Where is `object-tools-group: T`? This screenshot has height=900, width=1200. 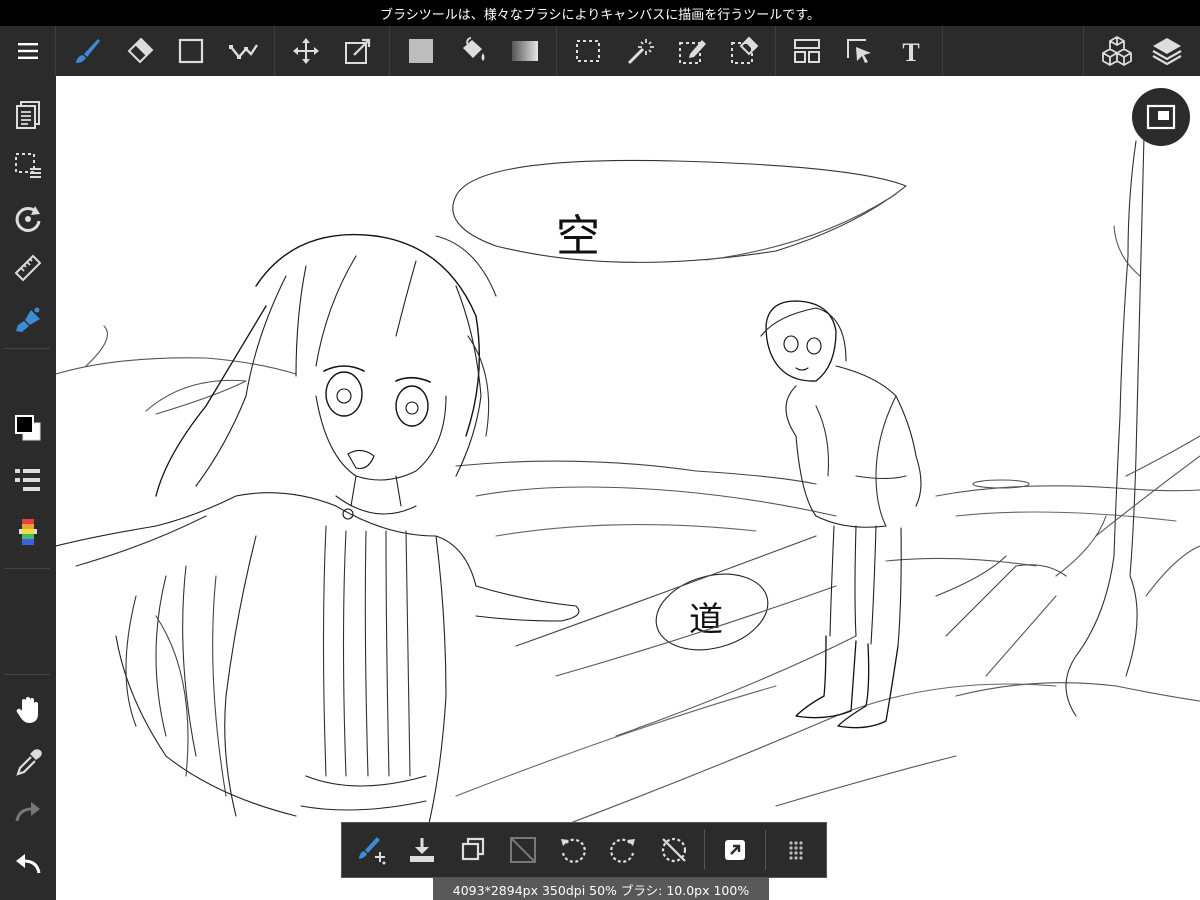 object-tools-group: T is located at coordinates (859, 51).